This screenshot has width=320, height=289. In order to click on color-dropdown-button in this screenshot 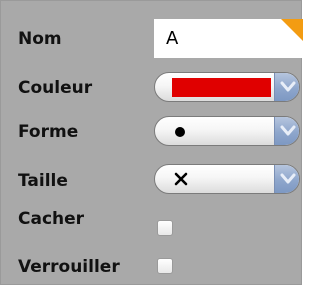, I will do `click(286, 87)`.